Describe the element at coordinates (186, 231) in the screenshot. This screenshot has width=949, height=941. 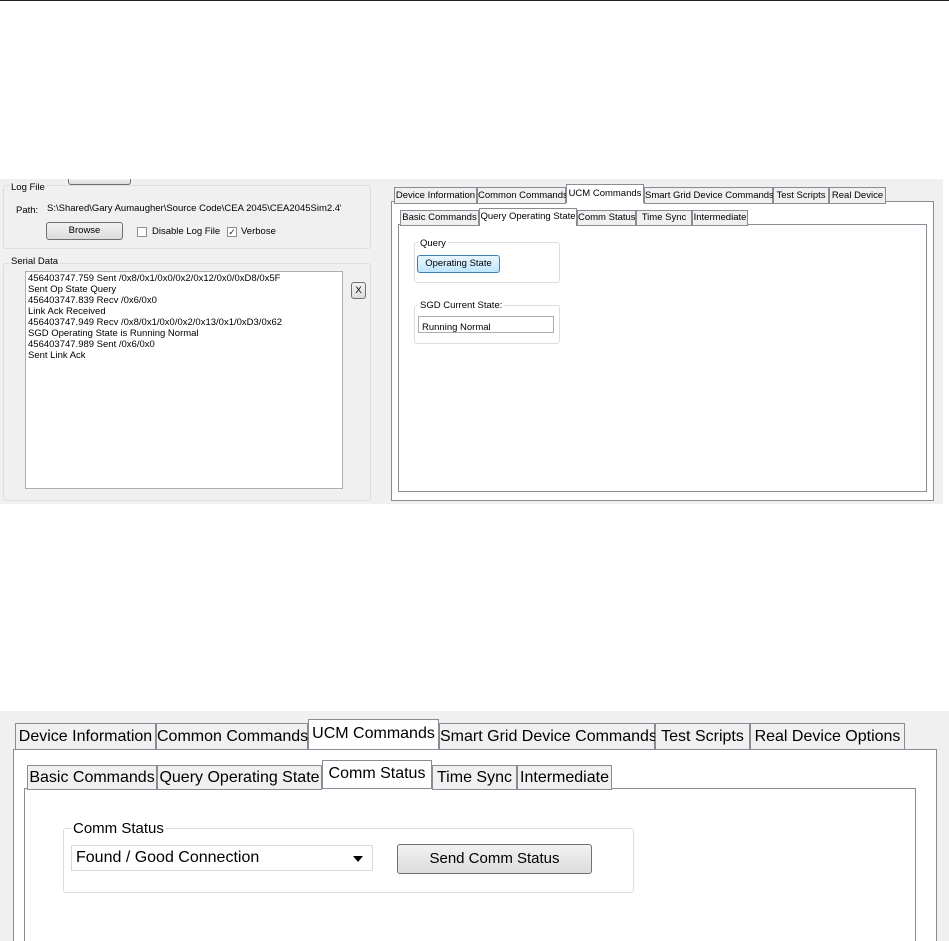
I see `disable-log-label: Disable Log File` at that location.